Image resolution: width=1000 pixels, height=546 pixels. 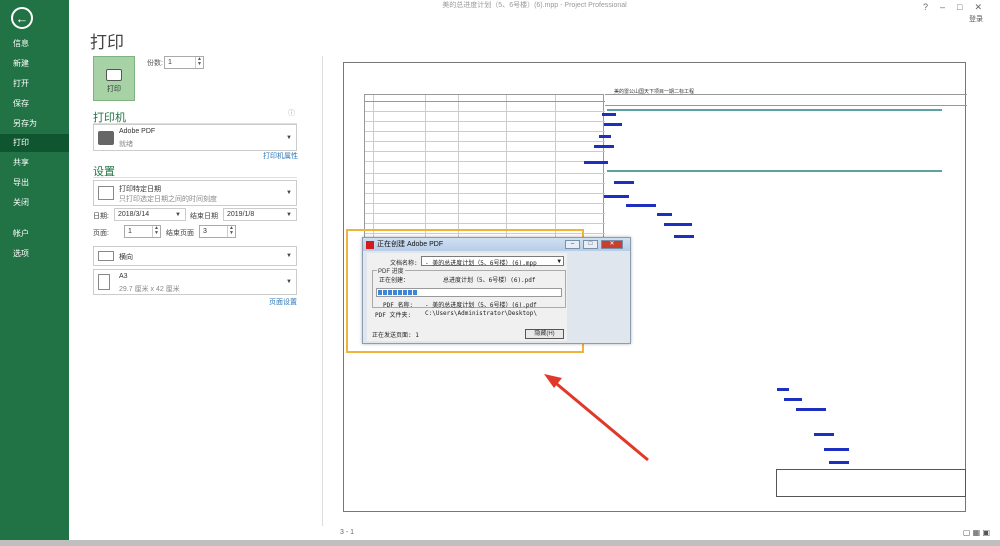 I want to click on printer-dropdown: Adobe PDF 就绪 ▼, so click(x=195, y=137).